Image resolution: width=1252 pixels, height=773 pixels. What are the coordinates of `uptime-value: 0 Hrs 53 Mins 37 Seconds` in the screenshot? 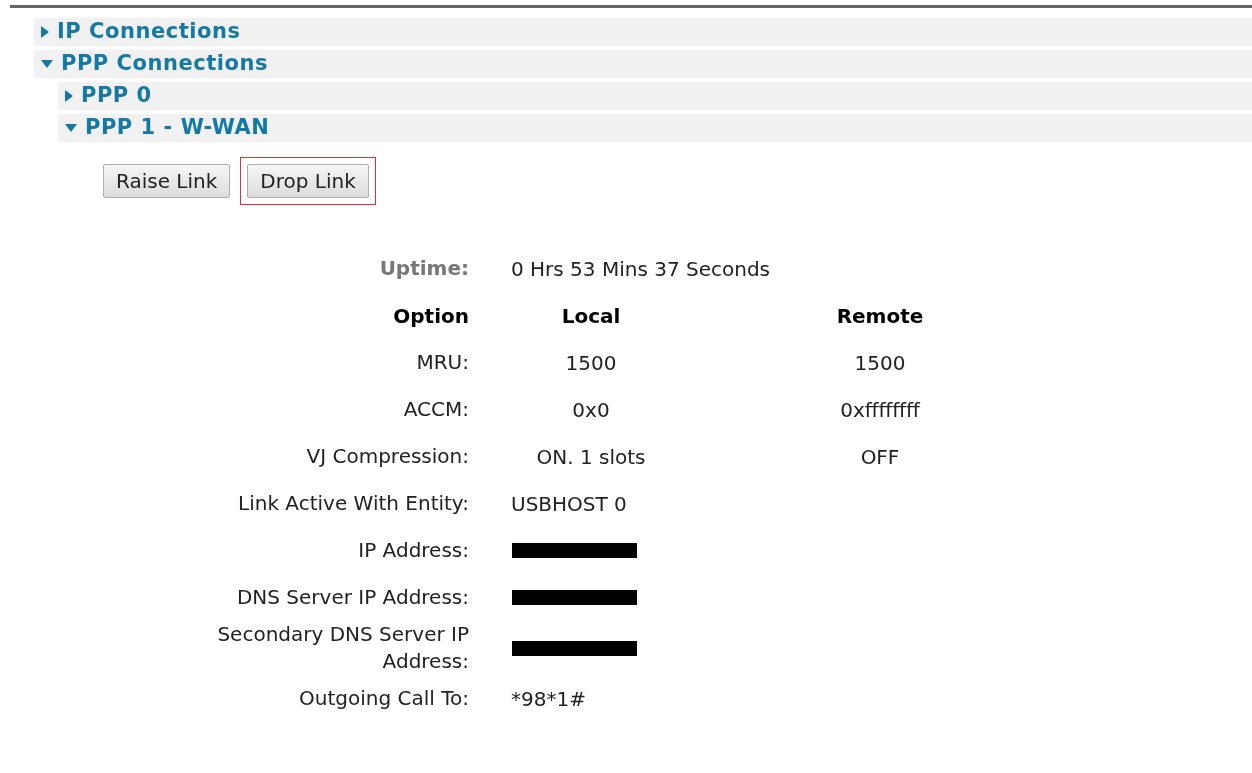 It's located at (641, 268).